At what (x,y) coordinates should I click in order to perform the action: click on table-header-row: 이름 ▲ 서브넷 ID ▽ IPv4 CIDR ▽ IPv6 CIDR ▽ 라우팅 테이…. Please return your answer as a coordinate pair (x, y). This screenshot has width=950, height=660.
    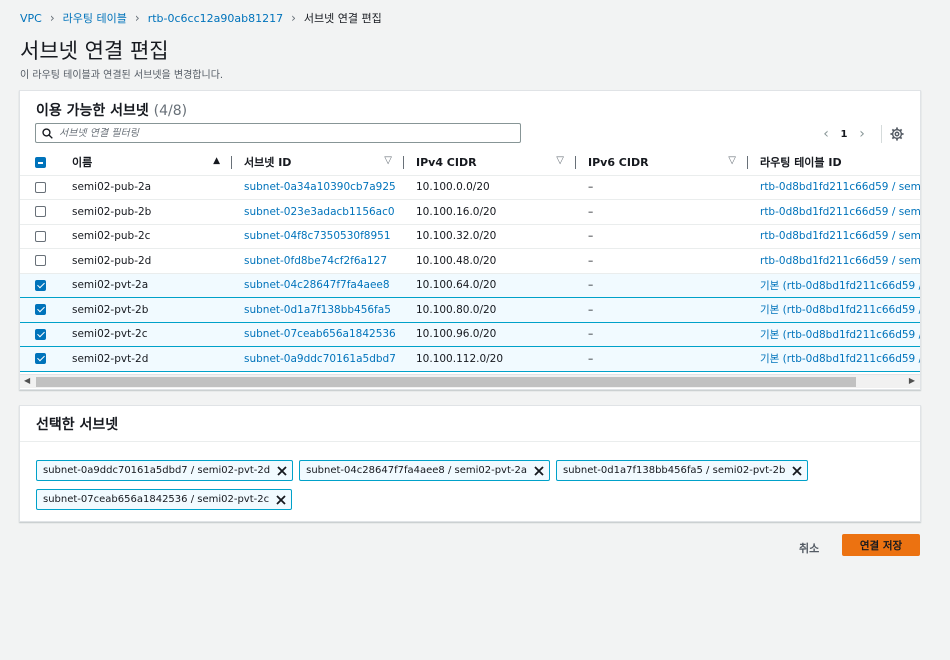
    Looking at the image, I should click on (470, 163).